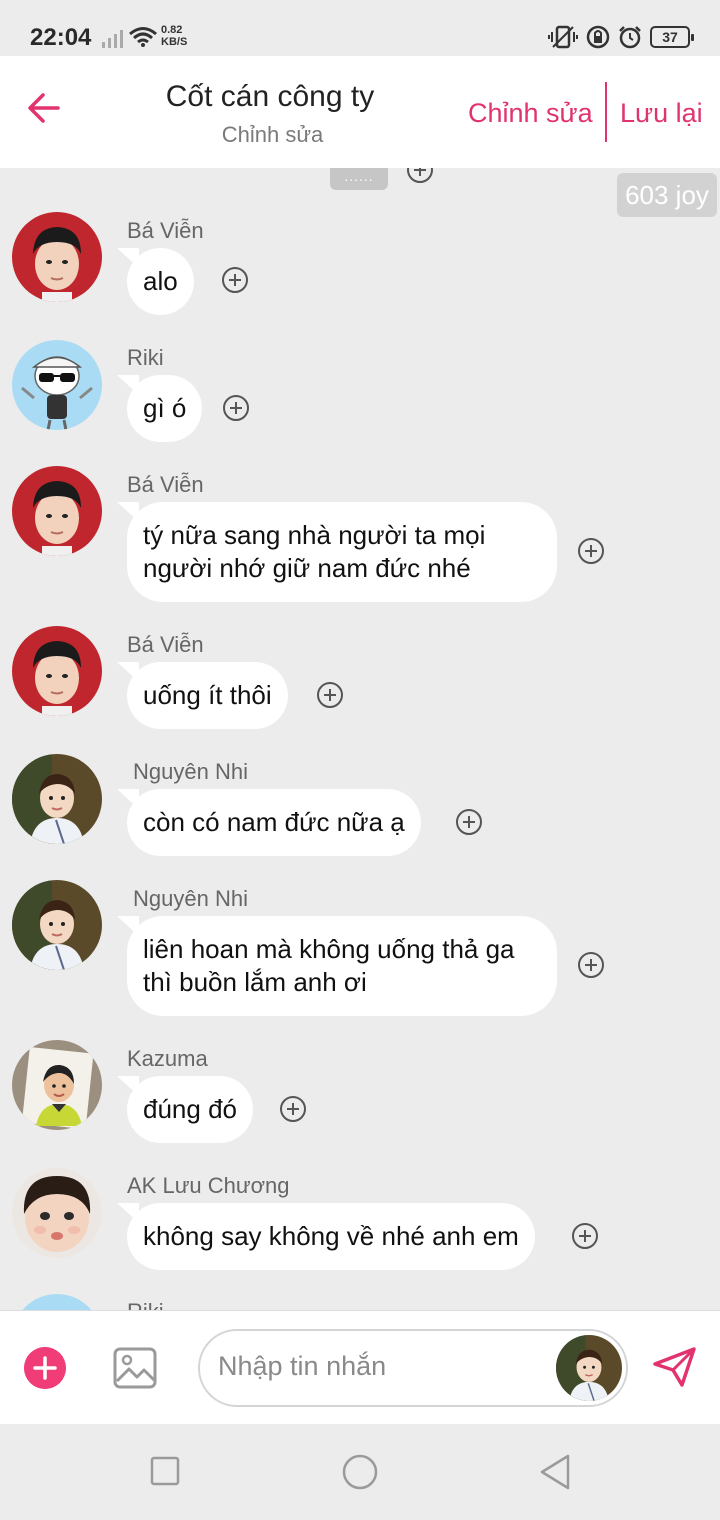 The width and height of the screenshot is (720, 1520). I want to click on message-input-bar, so click(360, 1367).